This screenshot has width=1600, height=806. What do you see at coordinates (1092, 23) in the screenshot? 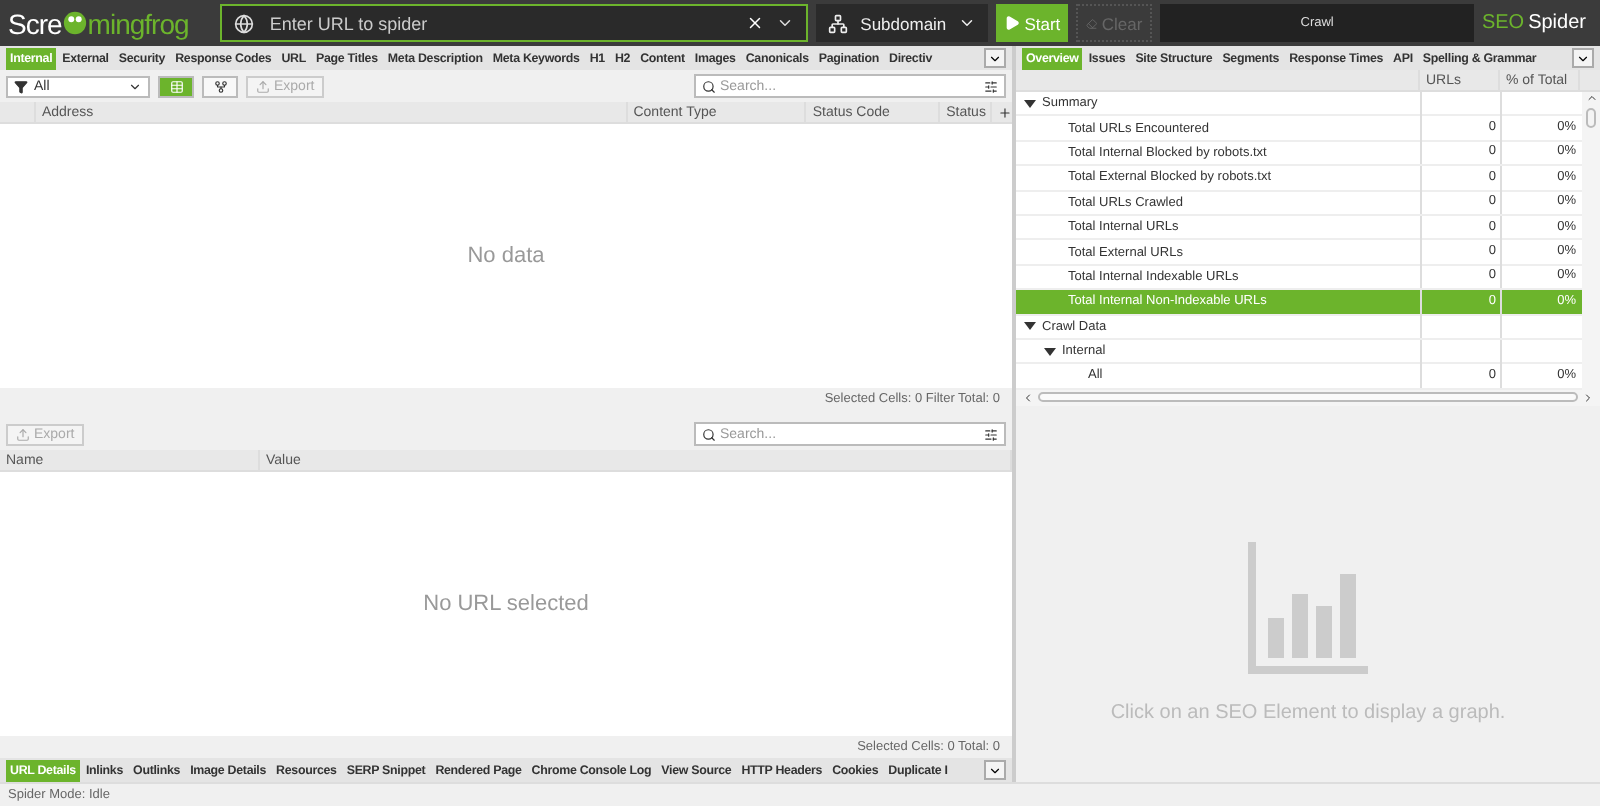
I see `eraser-icon` at bounding box center [1092, 23].